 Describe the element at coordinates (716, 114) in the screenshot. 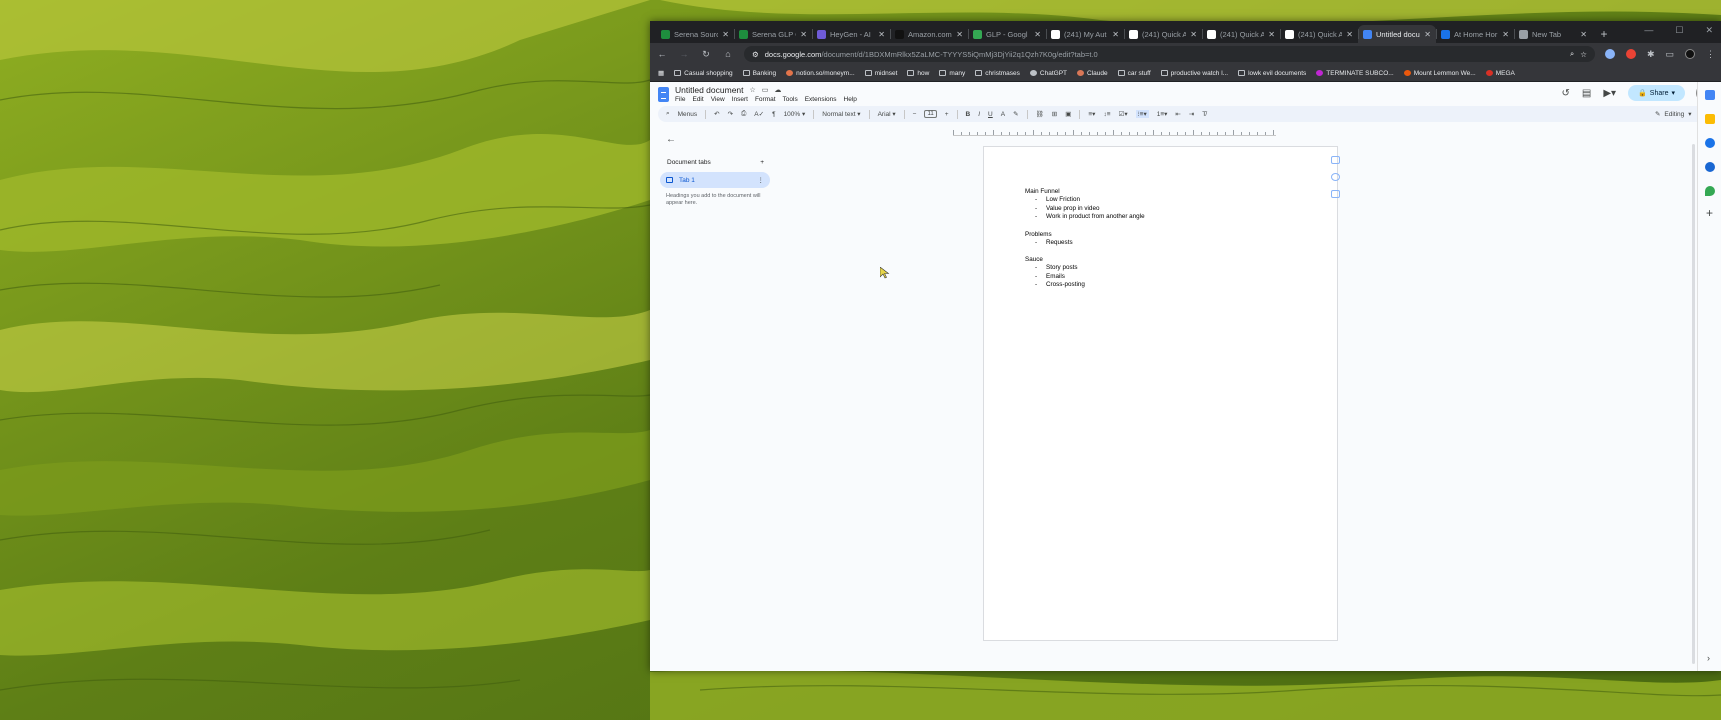

I see `undo-icon: ↶` at that location.